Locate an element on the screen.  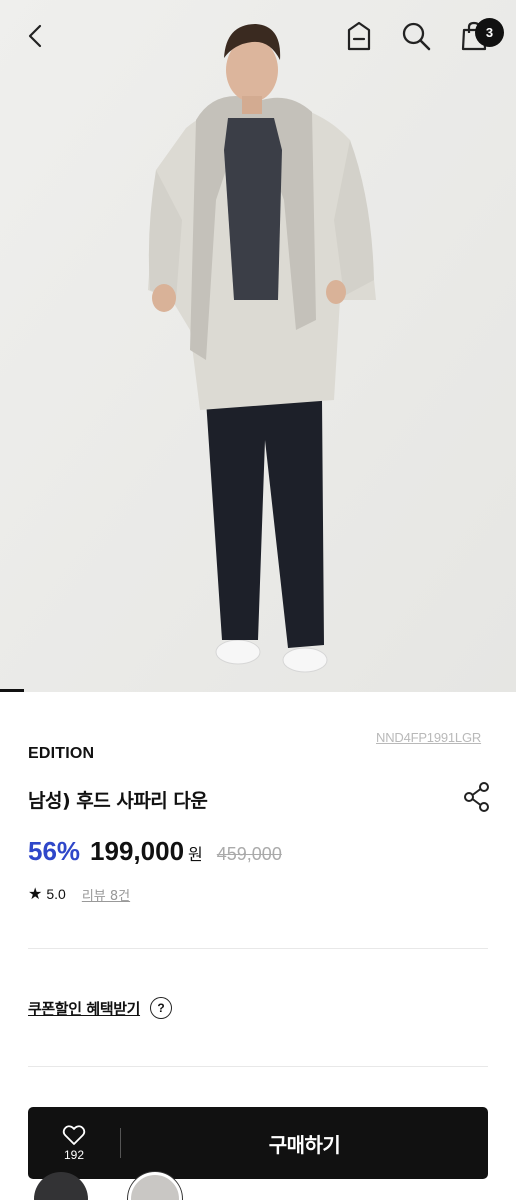
chevron-left-icon is located at coordinates (35, 36).